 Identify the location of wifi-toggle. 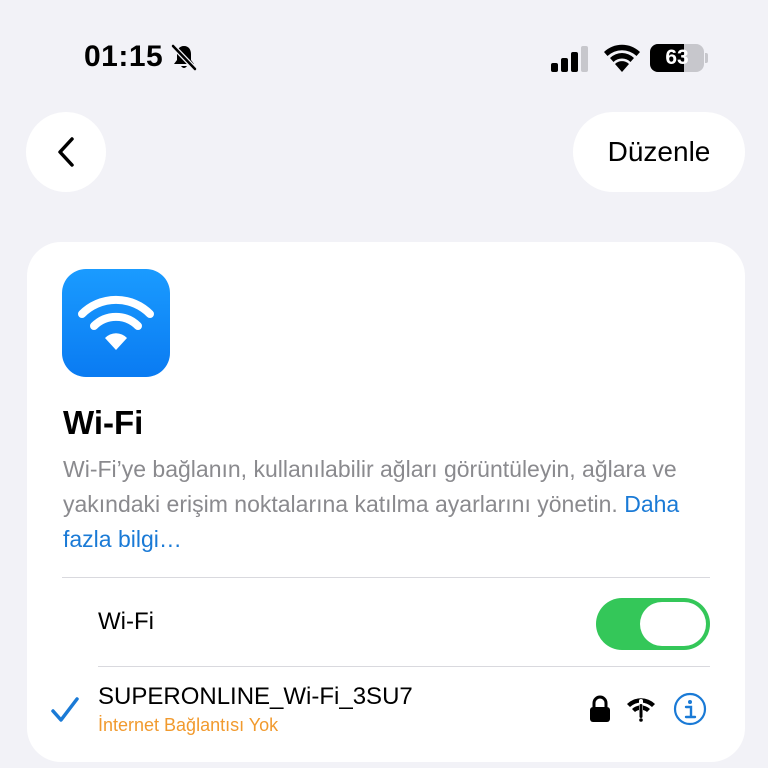
(653, 624).